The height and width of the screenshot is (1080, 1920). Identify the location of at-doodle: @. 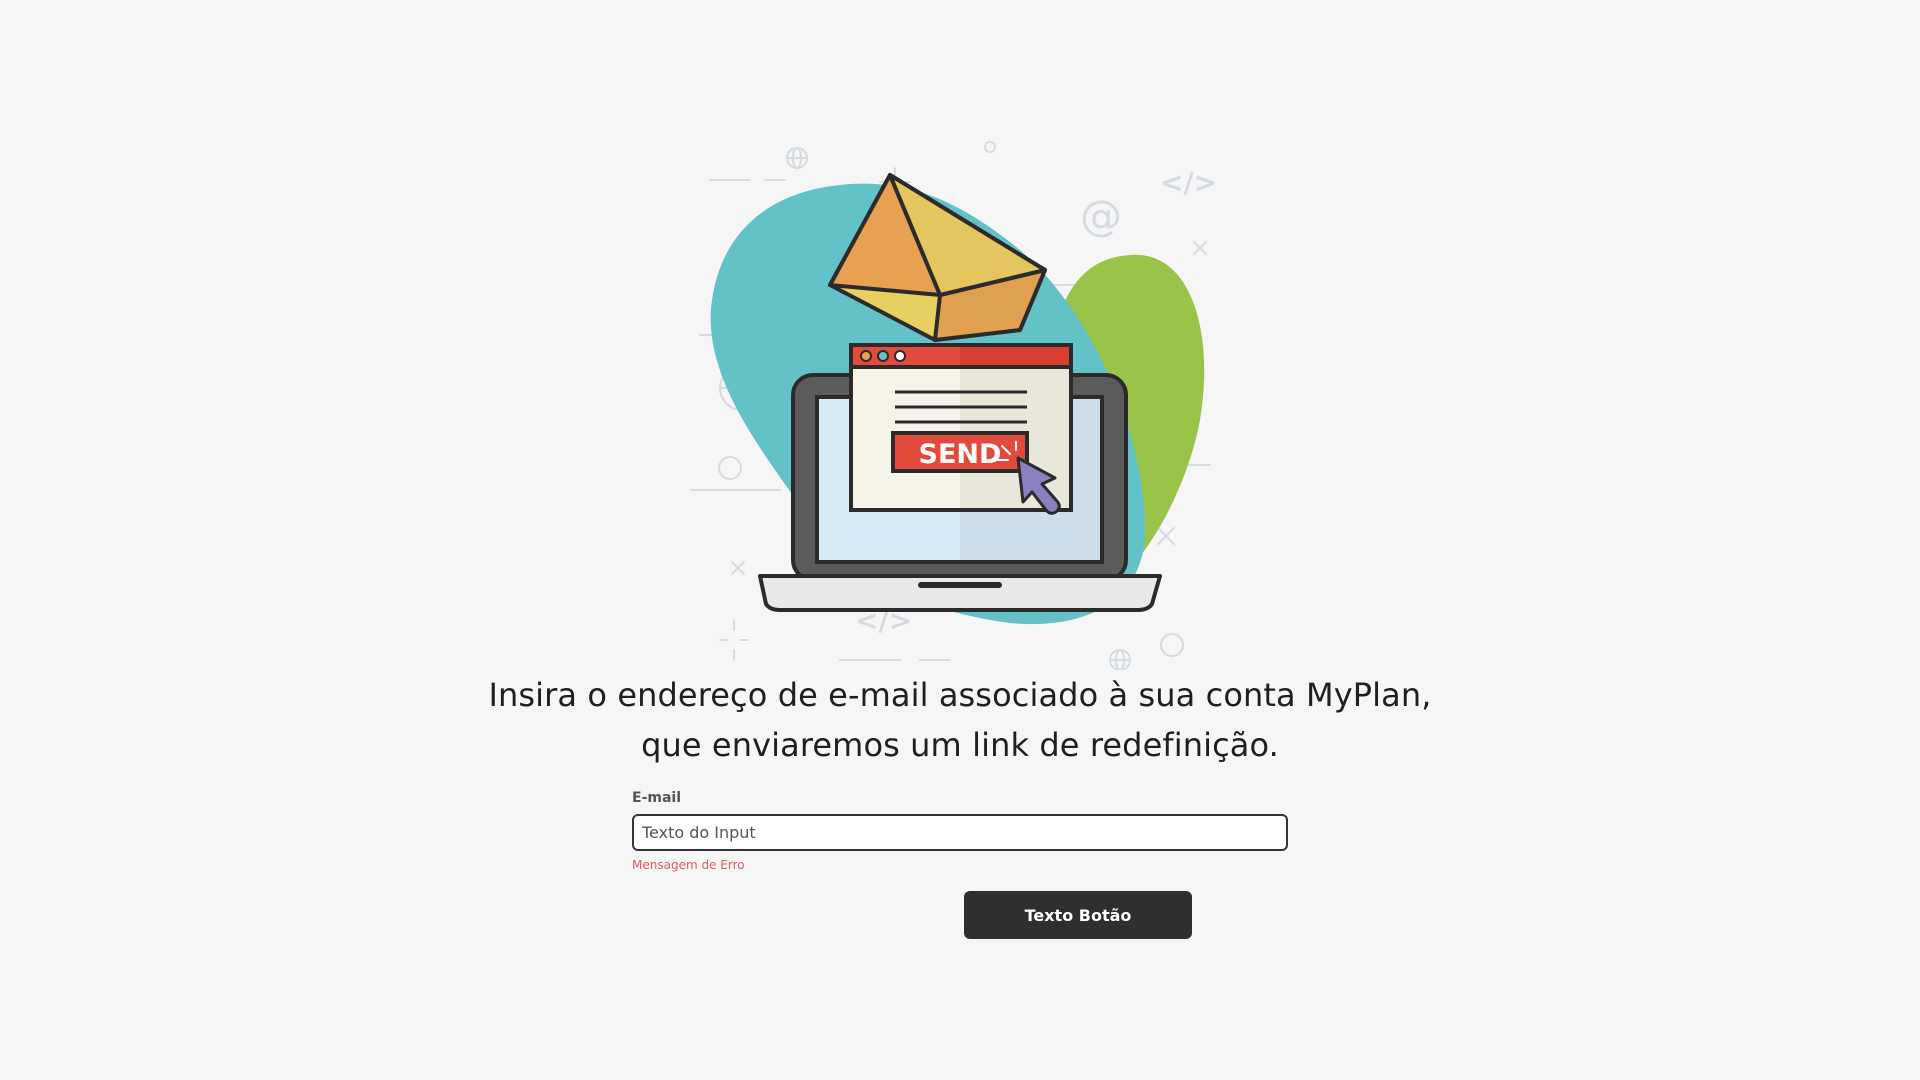
(1101, 215).